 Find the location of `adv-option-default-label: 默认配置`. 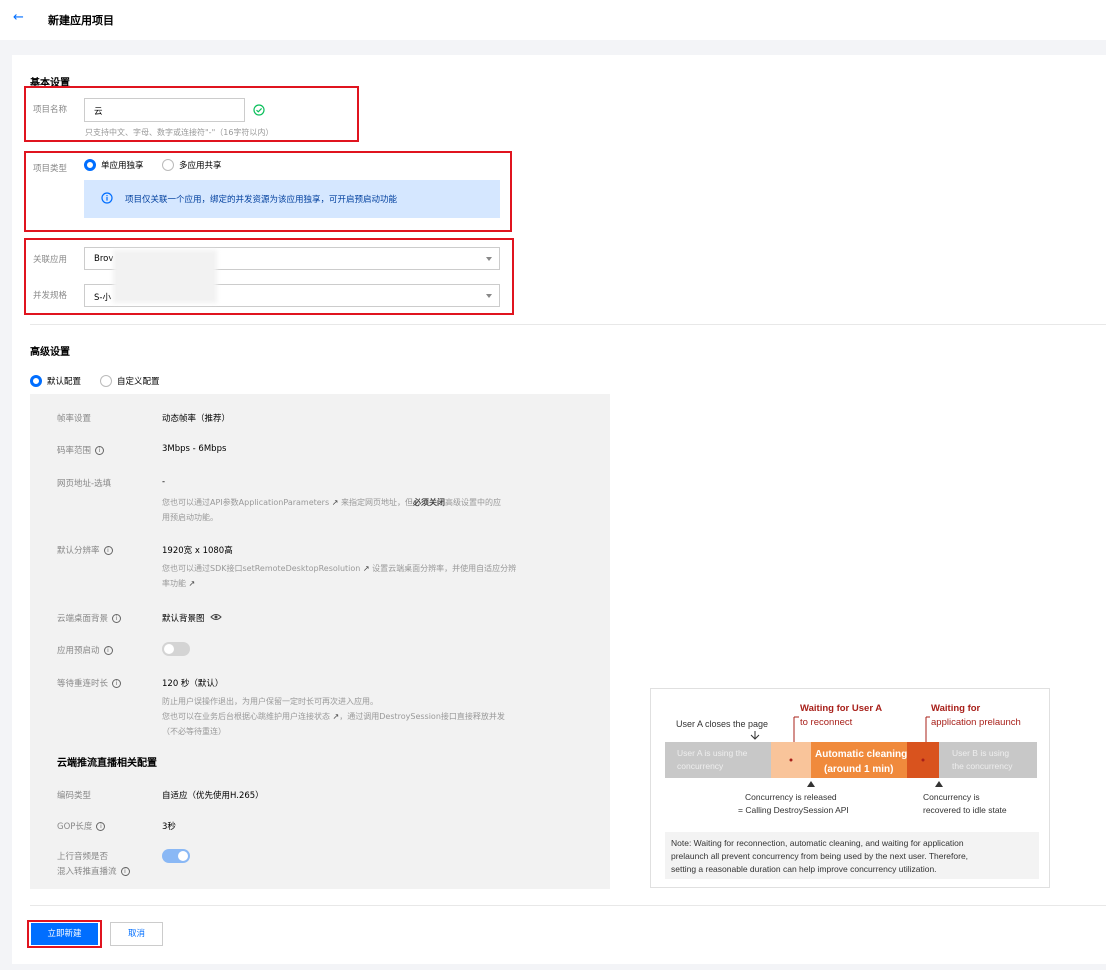

adv-option-default-label: 默认配置 is located at coordinates (64, 382).